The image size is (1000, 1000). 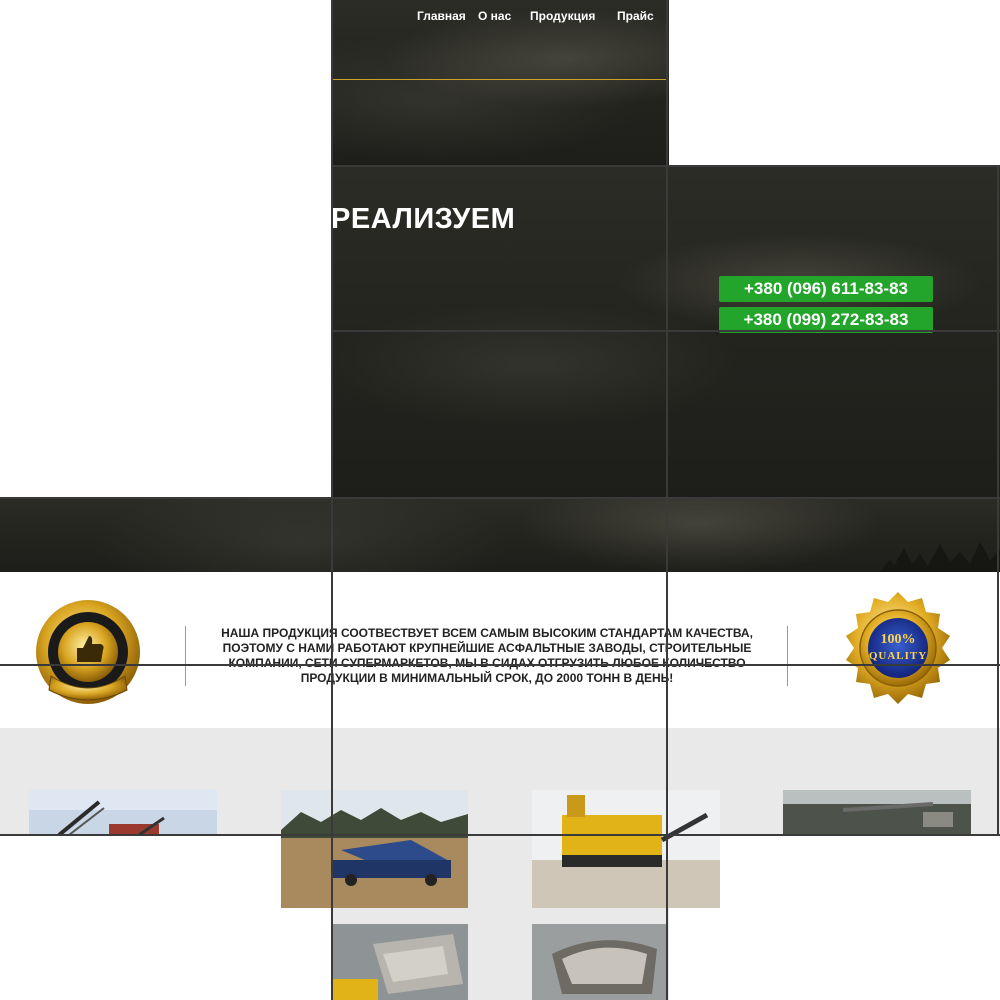 I want to click on quality-divider-right, so click(x=787, y=656).